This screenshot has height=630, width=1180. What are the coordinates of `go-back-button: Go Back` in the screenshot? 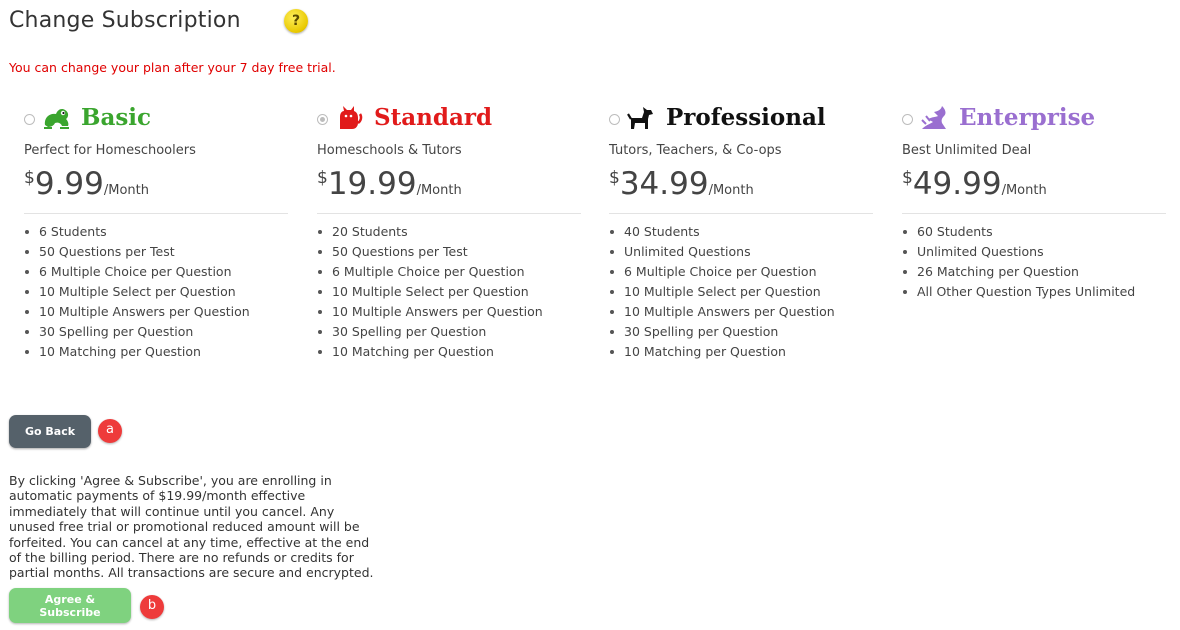 It's located at (50, 431).